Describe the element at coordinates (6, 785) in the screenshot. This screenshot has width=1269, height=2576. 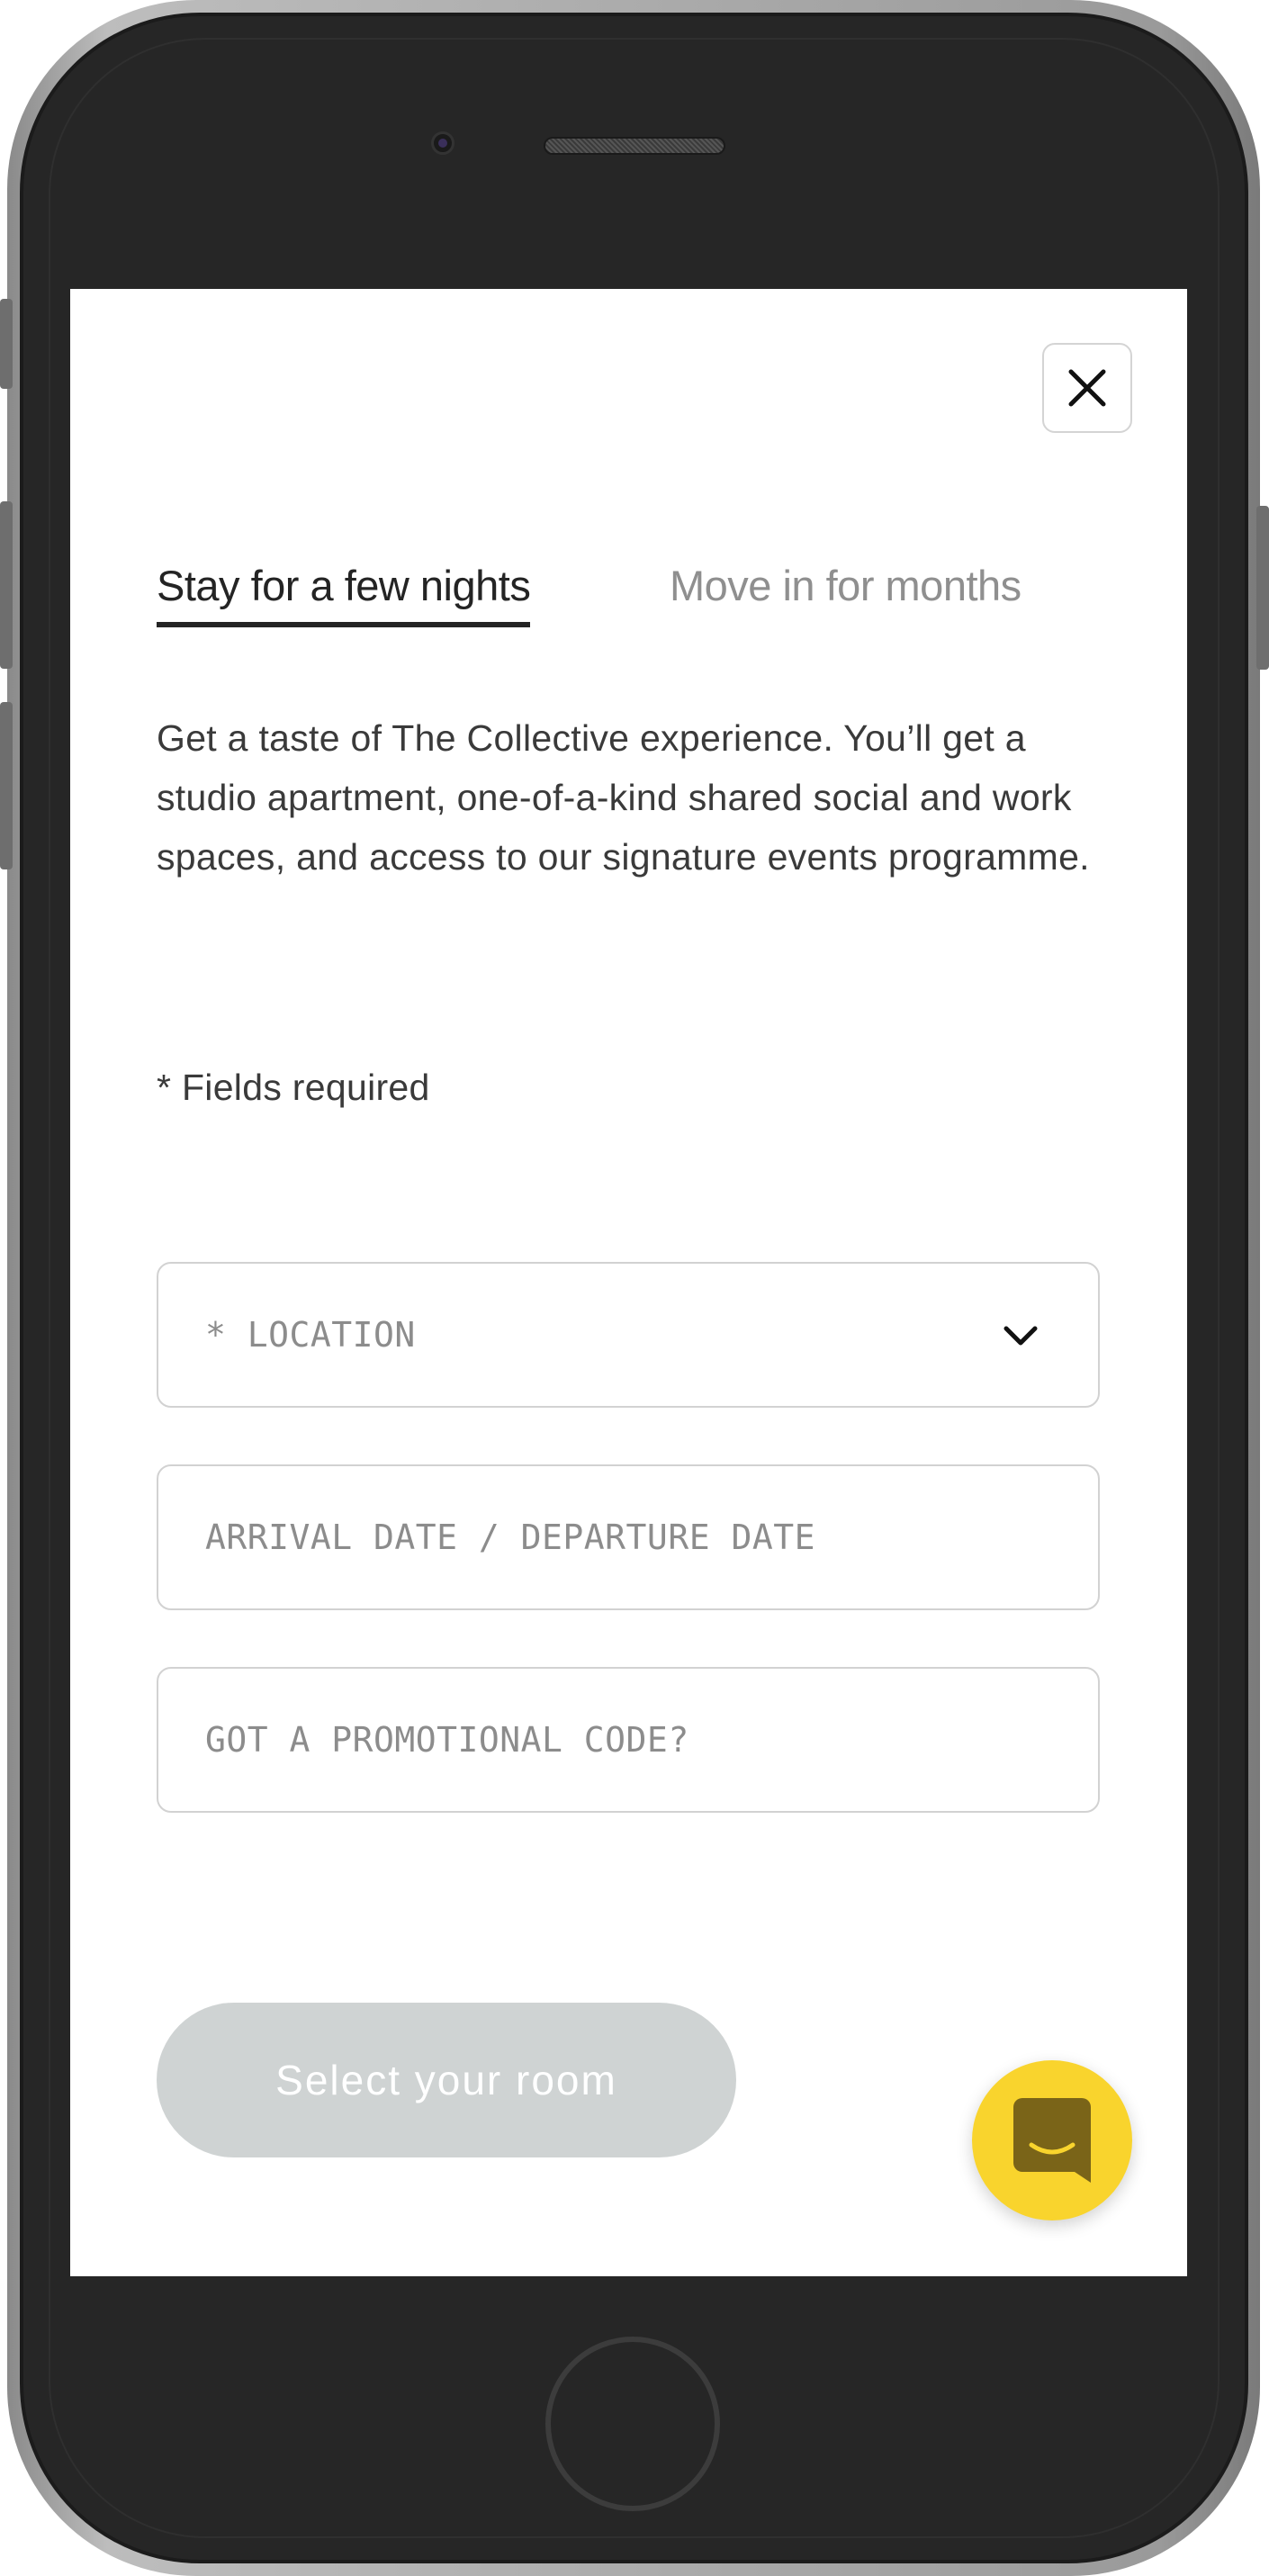
I see `volume-down-button` at that location.